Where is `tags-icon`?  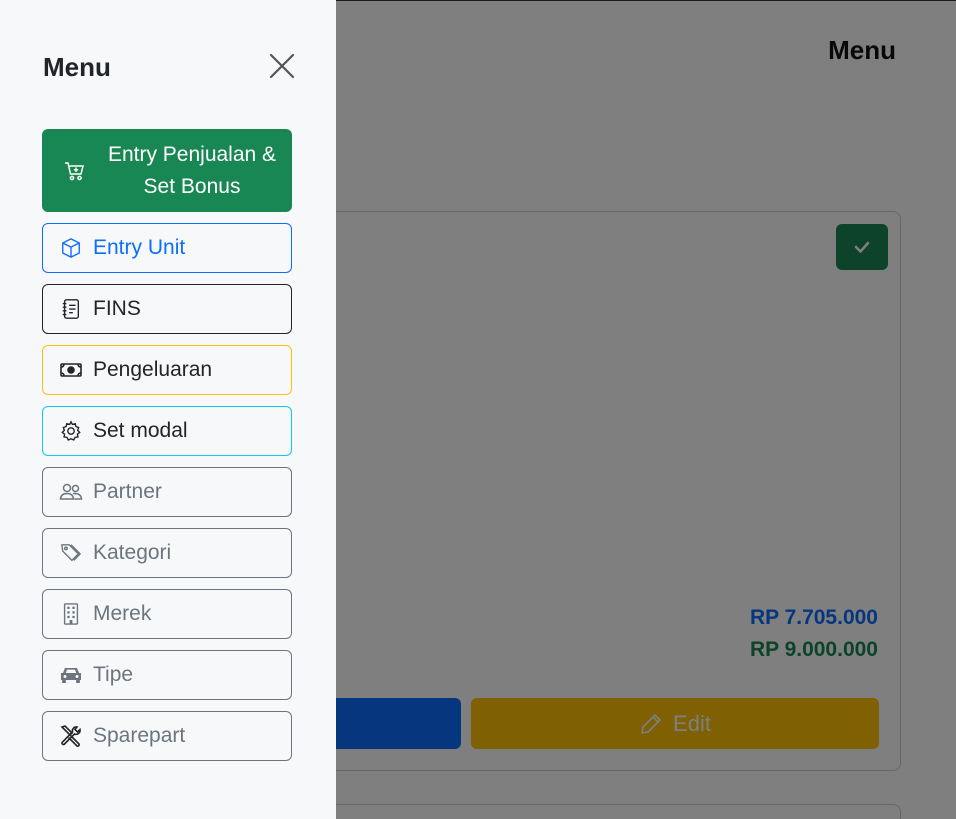
tags-icon is located at coordinates (71, 553).